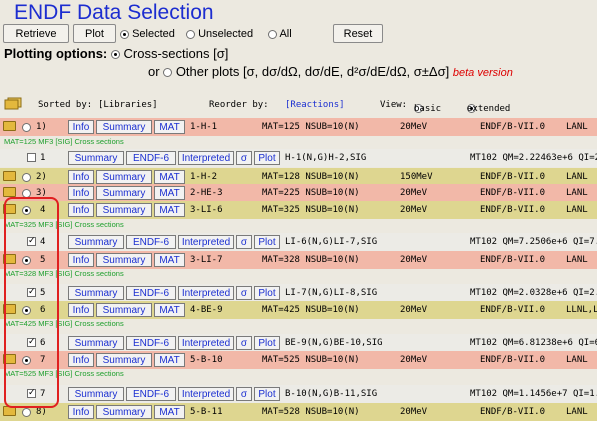 Image resolution: width=597 pixels, height=421 pixels. I want to click on plot-button: Plot, so click(94, 33).